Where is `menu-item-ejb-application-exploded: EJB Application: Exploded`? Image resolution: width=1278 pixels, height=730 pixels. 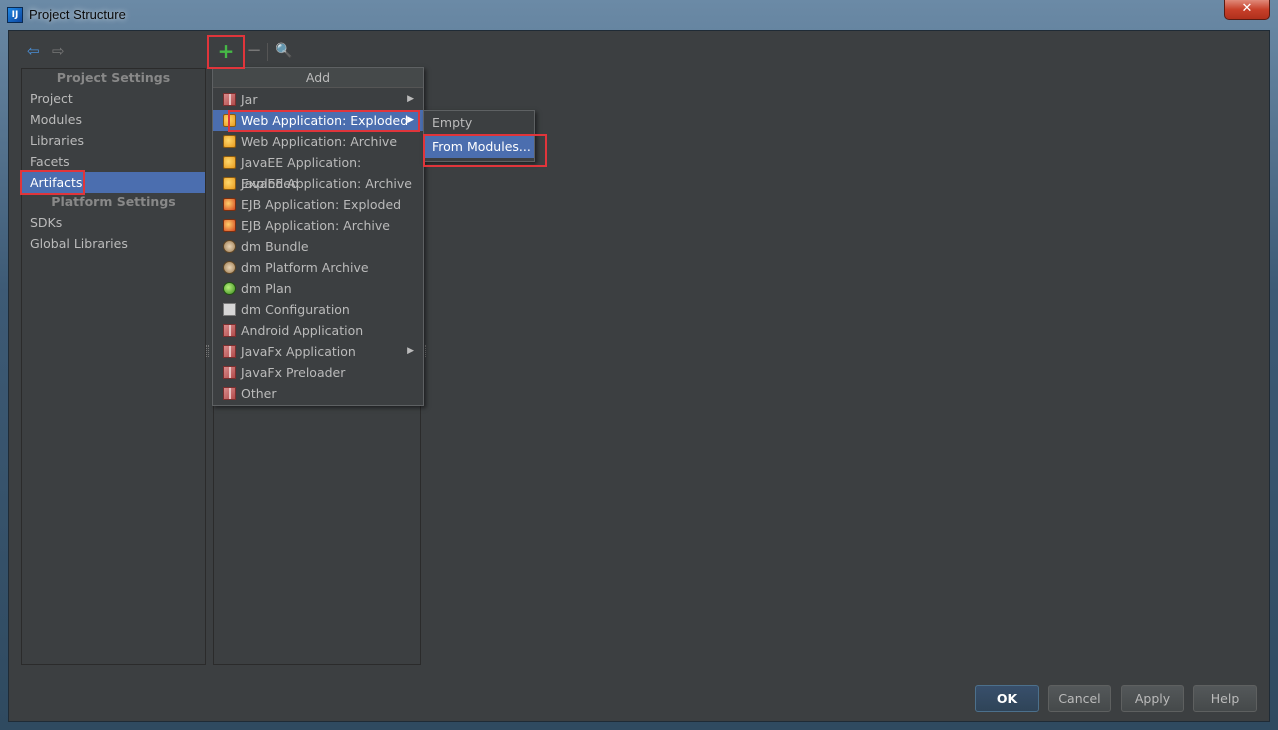 menu-item-ejb-application-exploded: EJB Application: Exploded is located at coordinates (318, 204).